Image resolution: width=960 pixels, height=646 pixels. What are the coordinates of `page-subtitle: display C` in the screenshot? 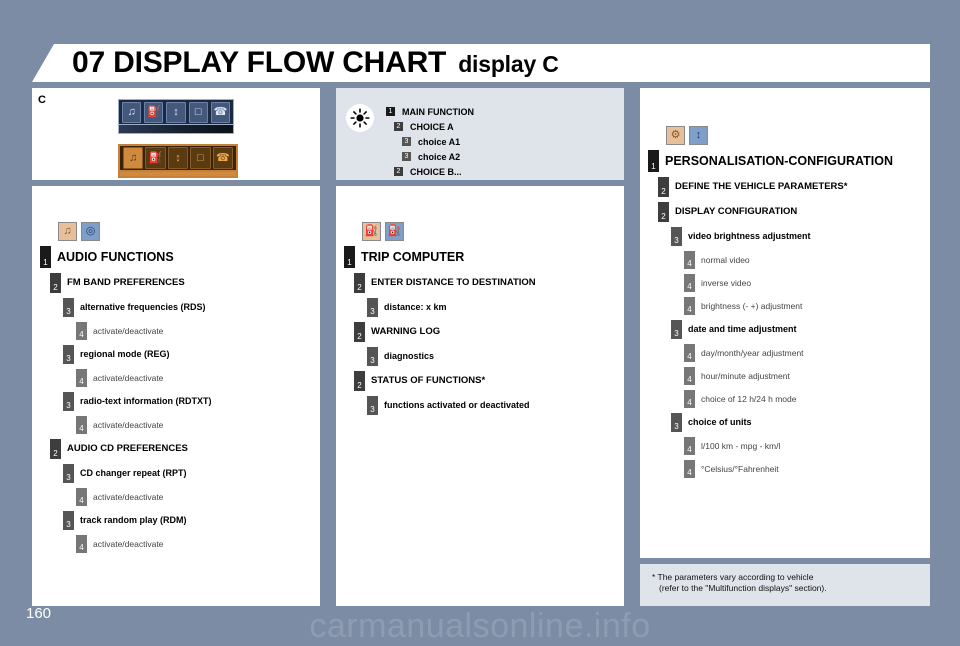 It's located at (508, 64).